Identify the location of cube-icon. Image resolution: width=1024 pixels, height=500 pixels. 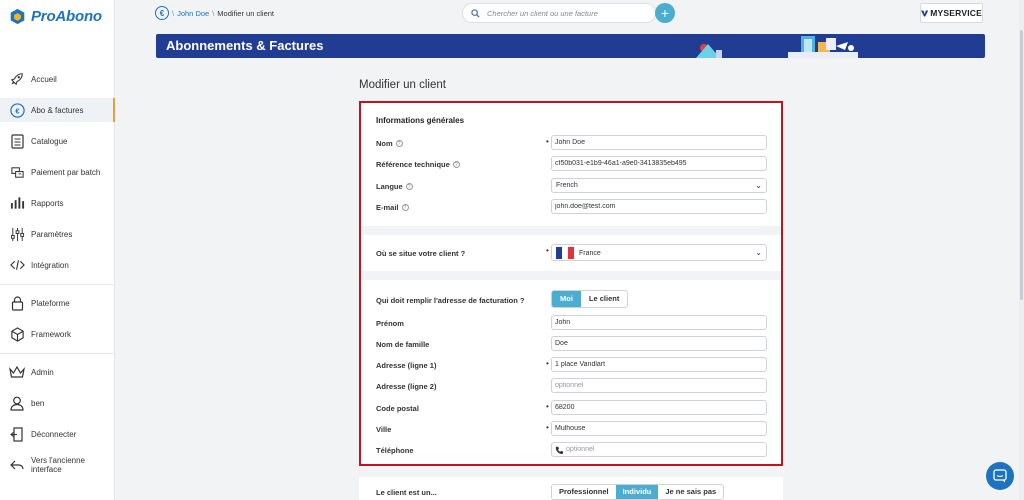
(17, 334).